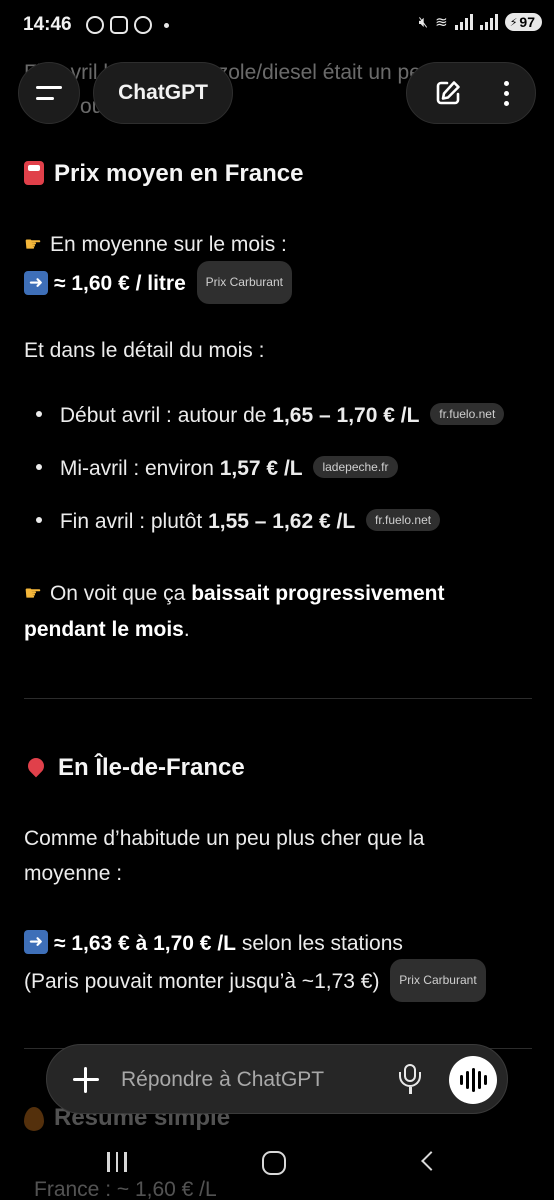  Describe the element at coordinates (34, 172) in the screenshot. I see `fuel-pump-icon` at that location.